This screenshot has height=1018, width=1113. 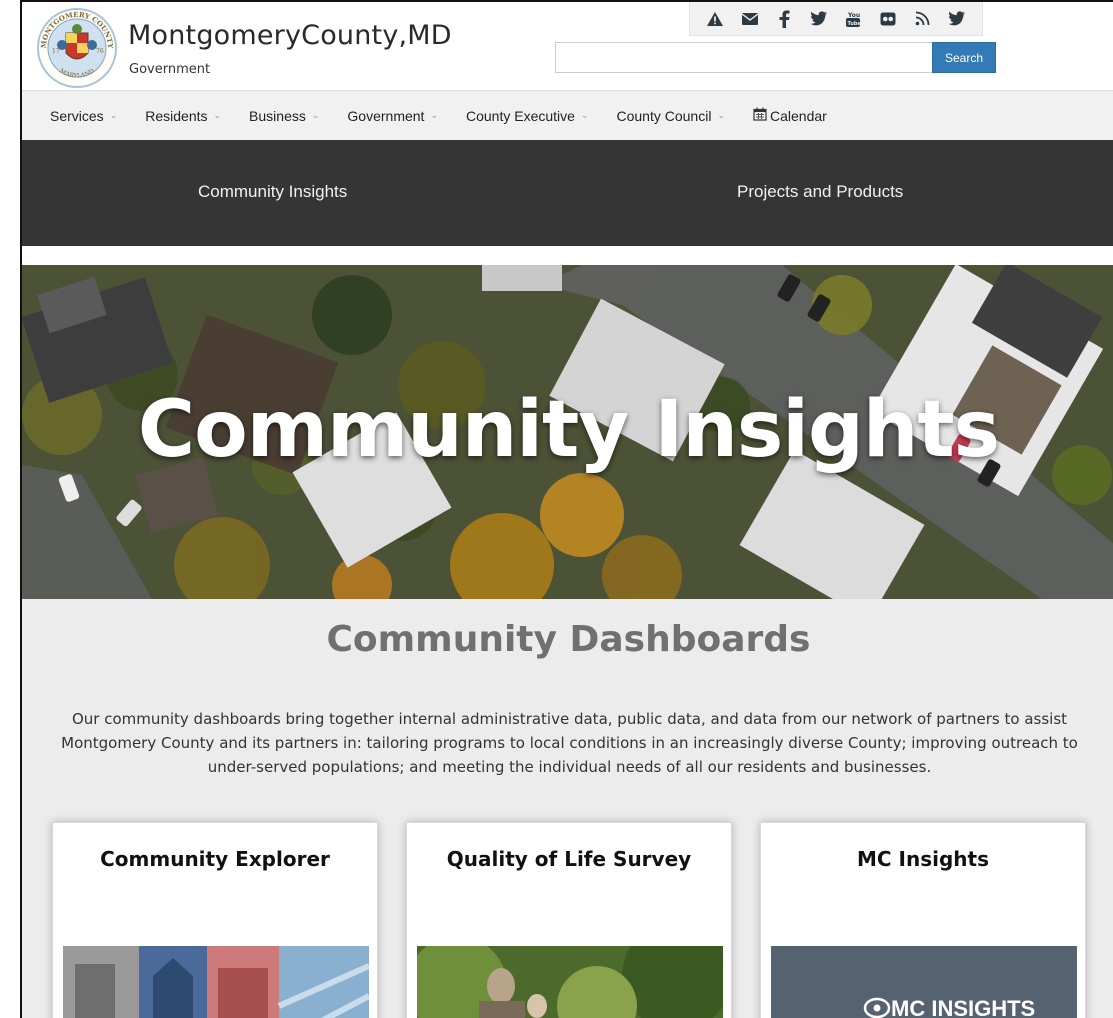 What do you see at coordinates (922, 19) in the screenshot?
I see `rss-icon` at bounding box center [922, 19].